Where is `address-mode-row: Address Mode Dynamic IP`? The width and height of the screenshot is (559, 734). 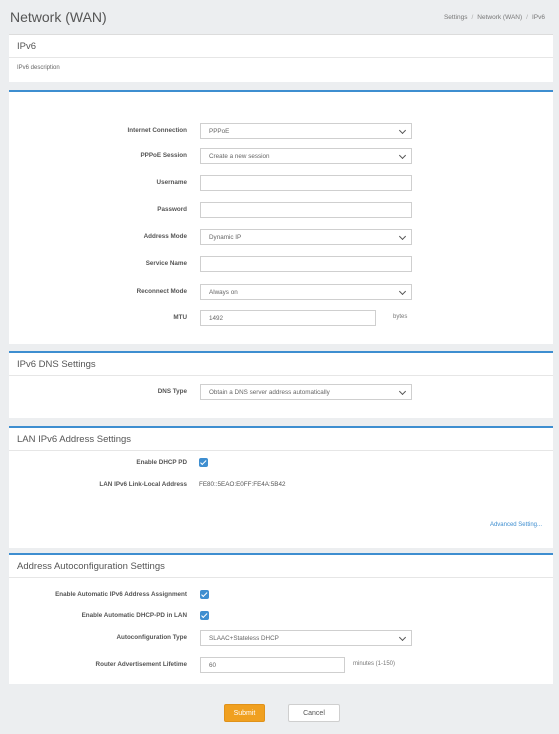 address-mode-row: Address Mode Dynamic IP is located at coordinates (281, 237).